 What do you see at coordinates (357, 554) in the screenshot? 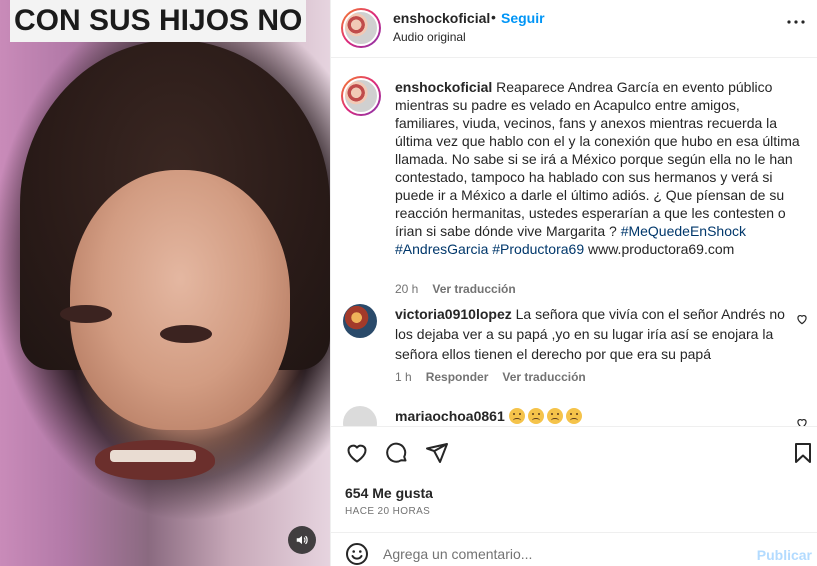
I see `emoji-smile-icon` at bounding box center [357, 554].